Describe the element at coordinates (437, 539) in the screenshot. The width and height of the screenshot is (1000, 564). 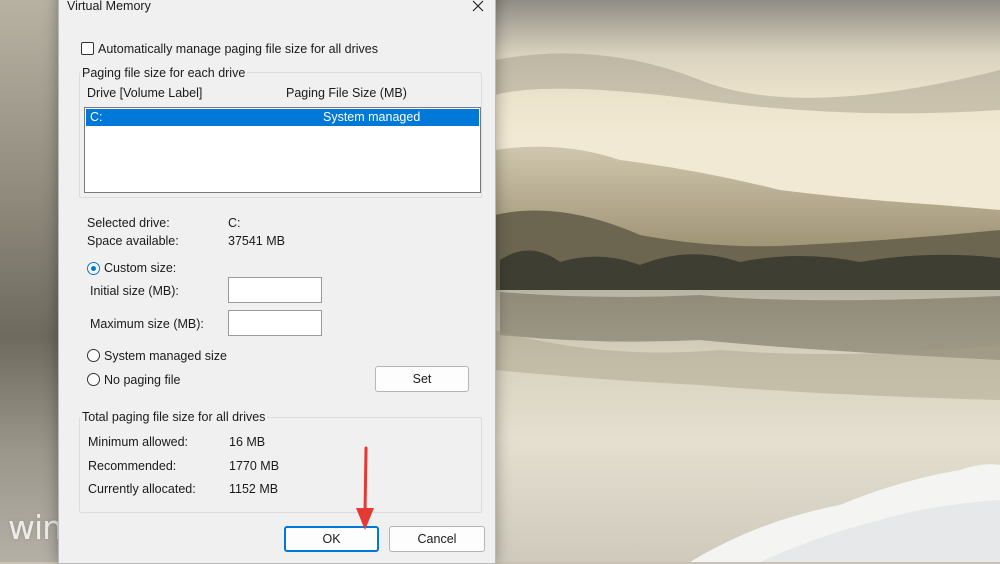
I see `cancel-button: Cancel` at that location.